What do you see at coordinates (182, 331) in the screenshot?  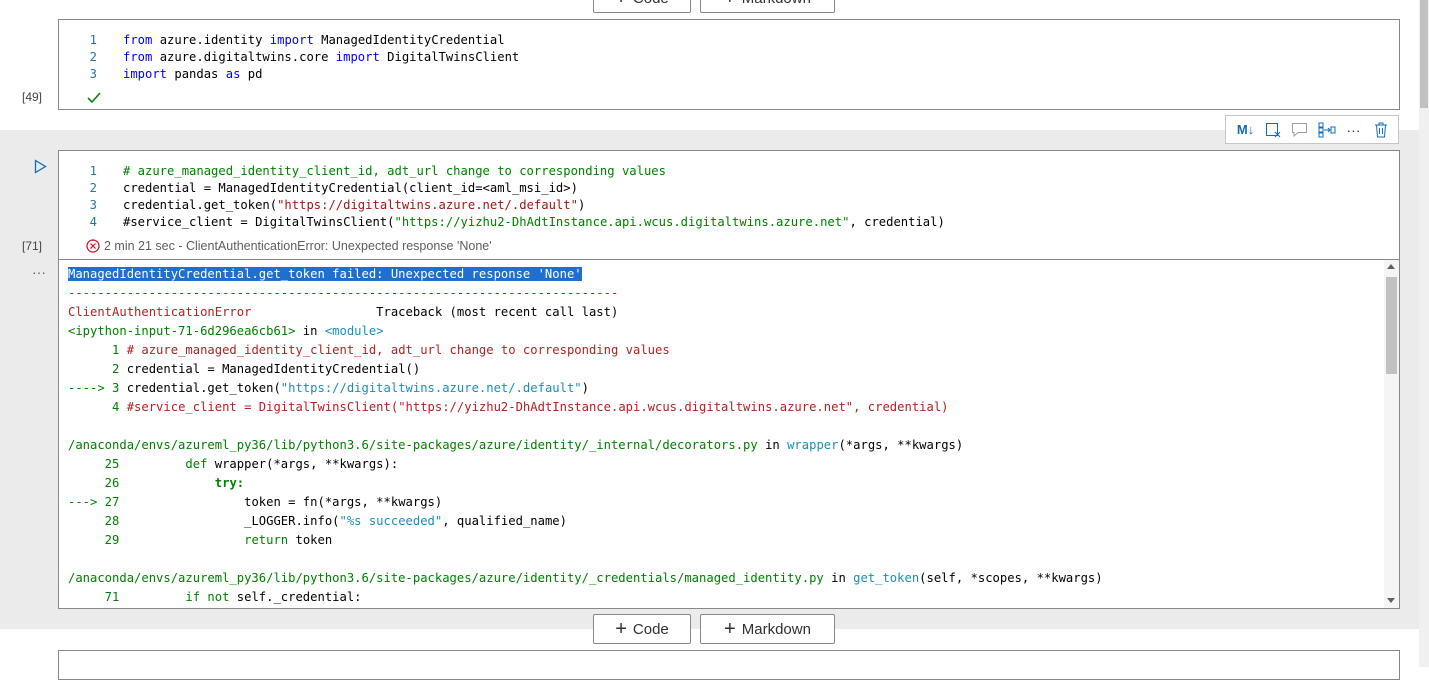 I see `code-token: <ipython-input-71-6d296ea6cb61>` at bounding box center [182, 331].